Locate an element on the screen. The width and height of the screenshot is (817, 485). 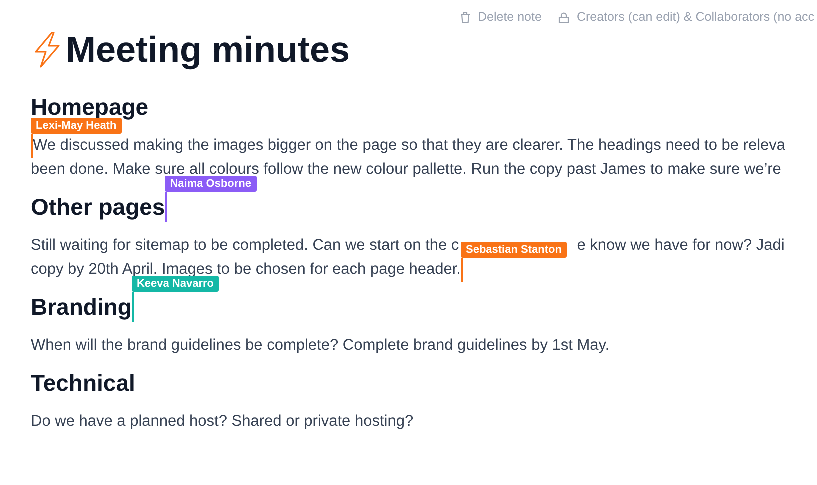
paragraph-line: We discussed making the images bigger on the page so that they are clearer. The headings need to be releva is located at coordinates (409, 146).